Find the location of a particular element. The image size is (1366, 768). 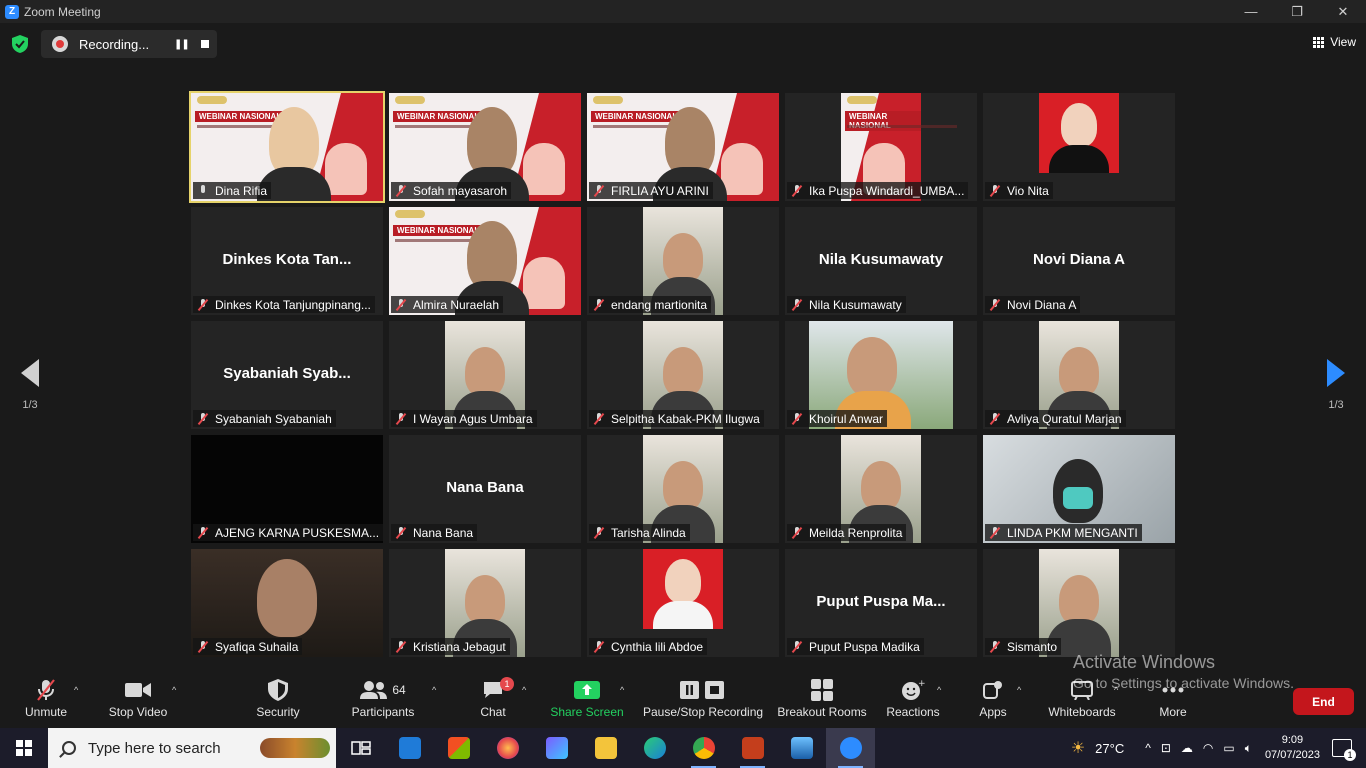

encryption-shield-icon is located at coordinates (20, 44).